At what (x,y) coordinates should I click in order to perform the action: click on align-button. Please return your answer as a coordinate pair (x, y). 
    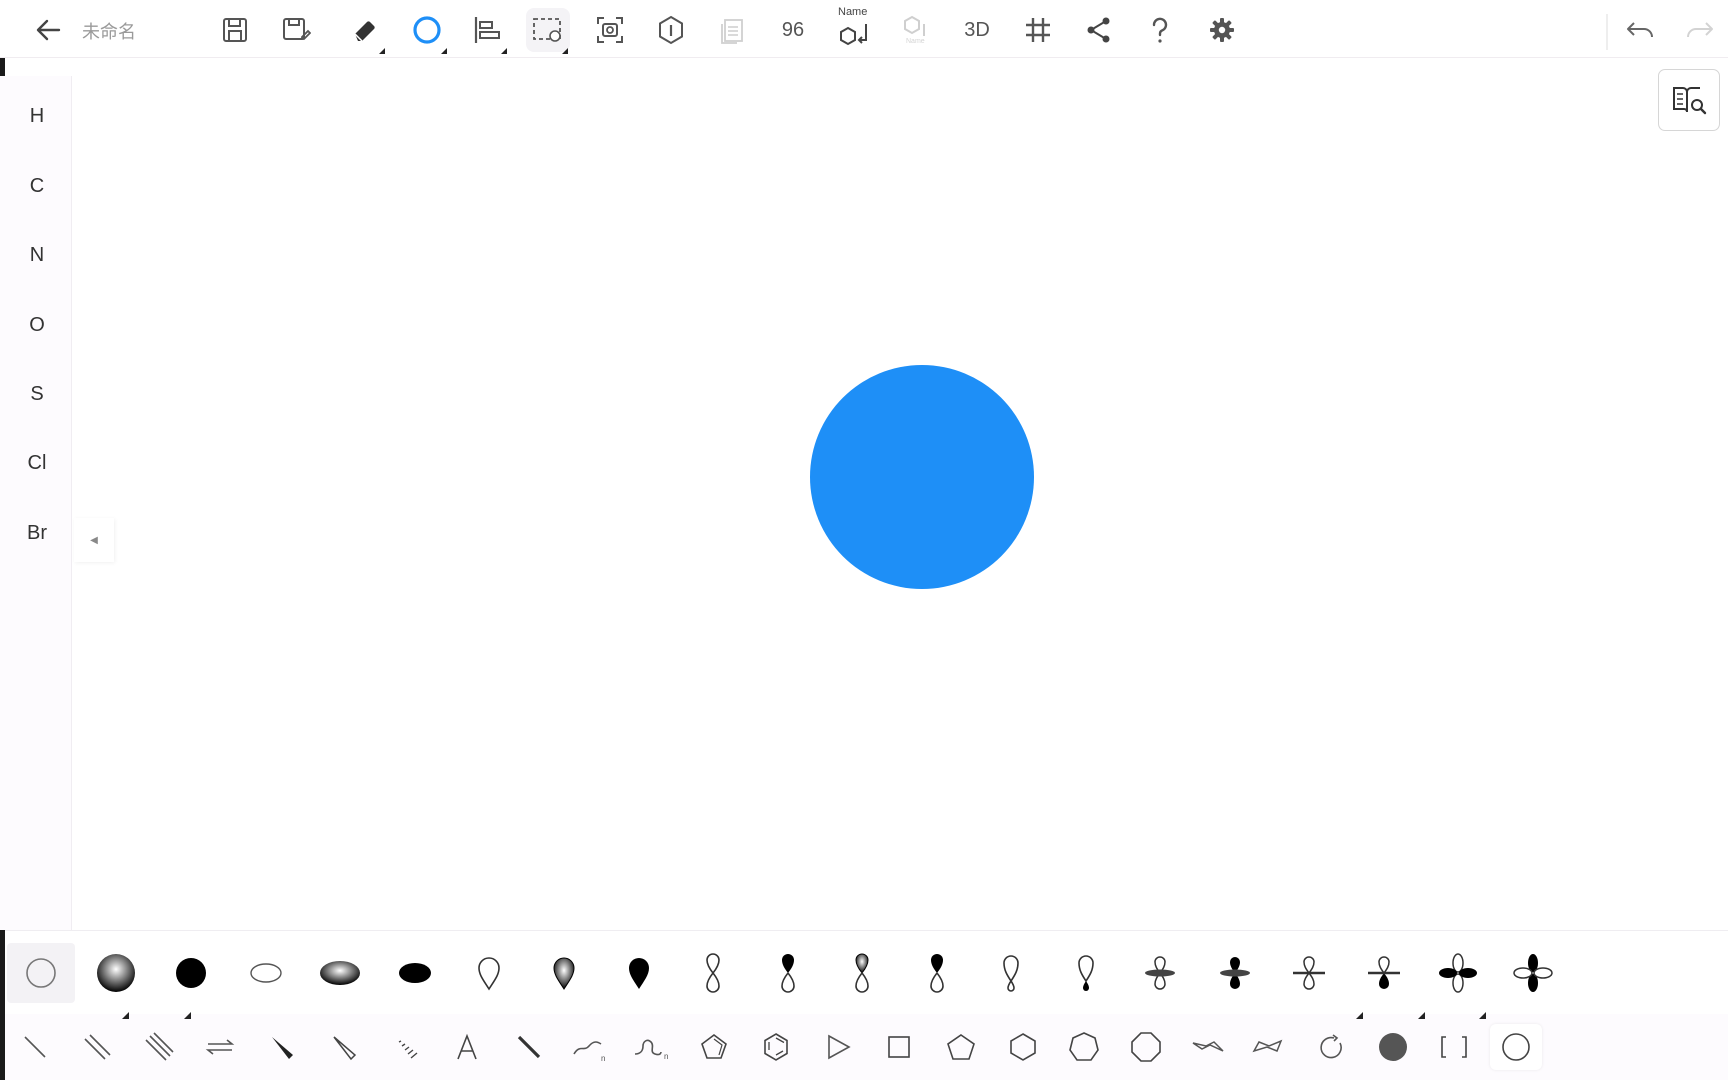
    Looking at the image, I should click on (487, 31).